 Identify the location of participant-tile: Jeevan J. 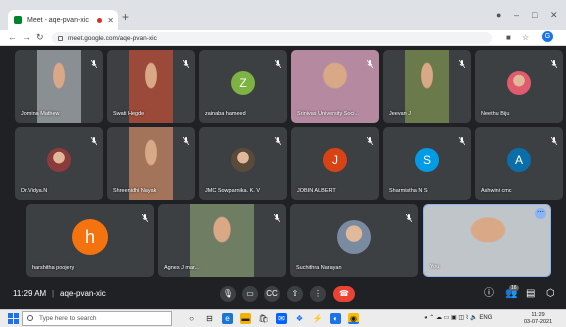
(427, 86).